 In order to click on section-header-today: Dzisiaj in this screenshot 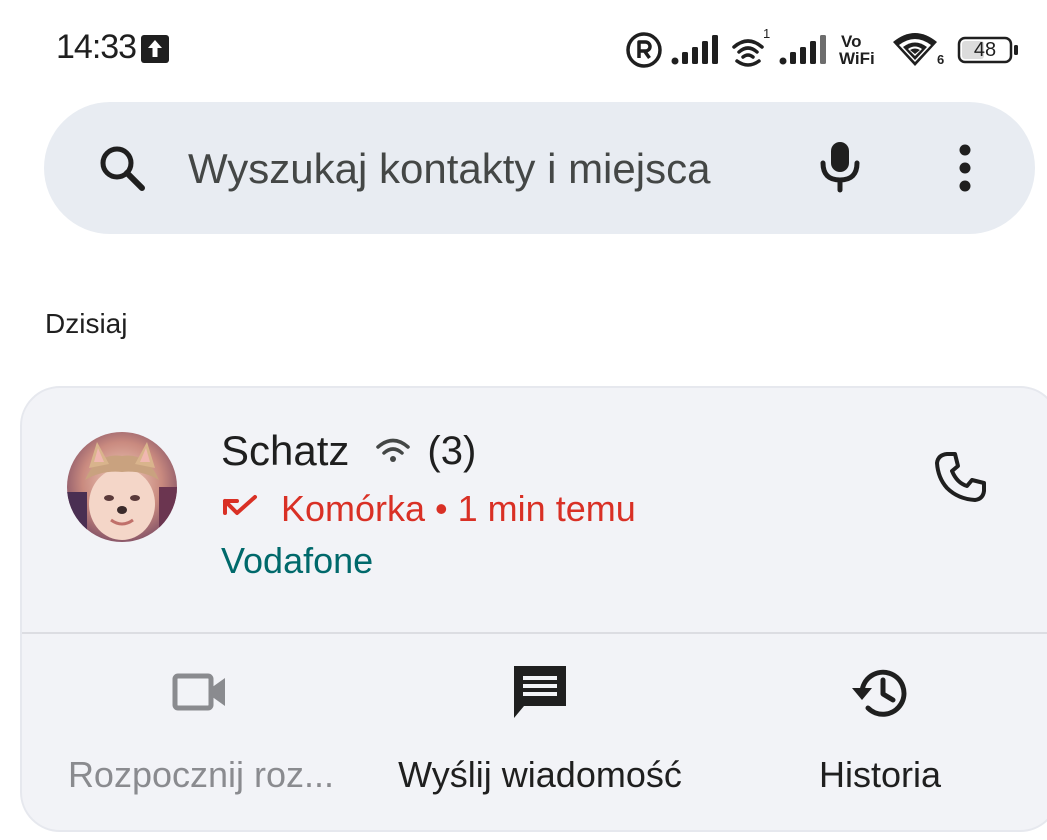, I will do `click(86, 323)`.